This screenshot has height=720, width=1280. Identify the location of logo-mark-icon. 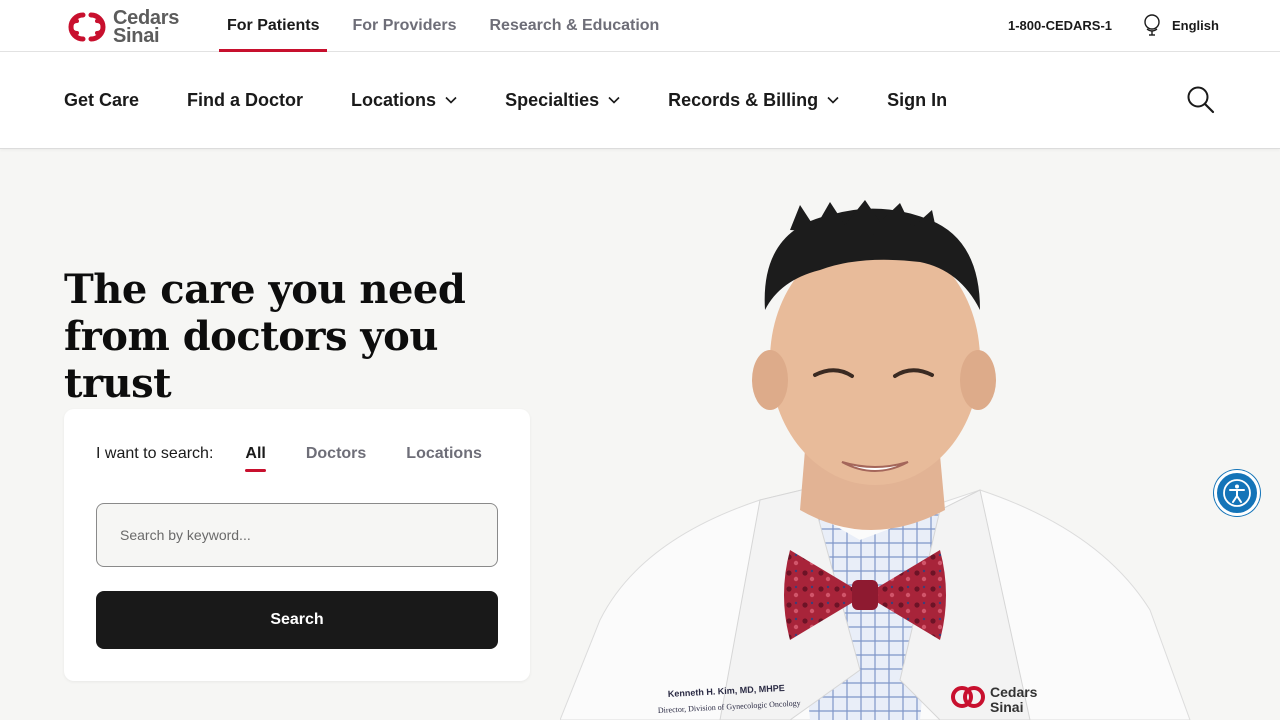
(87, 27).